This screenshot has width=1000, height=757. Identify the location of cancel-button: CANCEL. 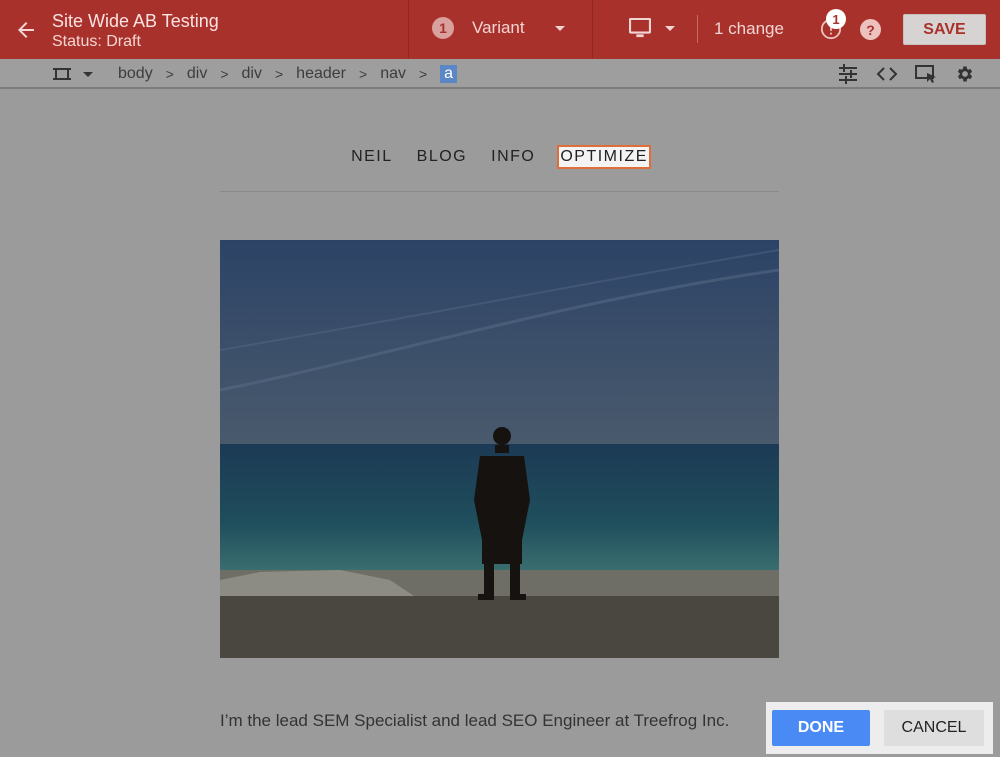
(934, 728).